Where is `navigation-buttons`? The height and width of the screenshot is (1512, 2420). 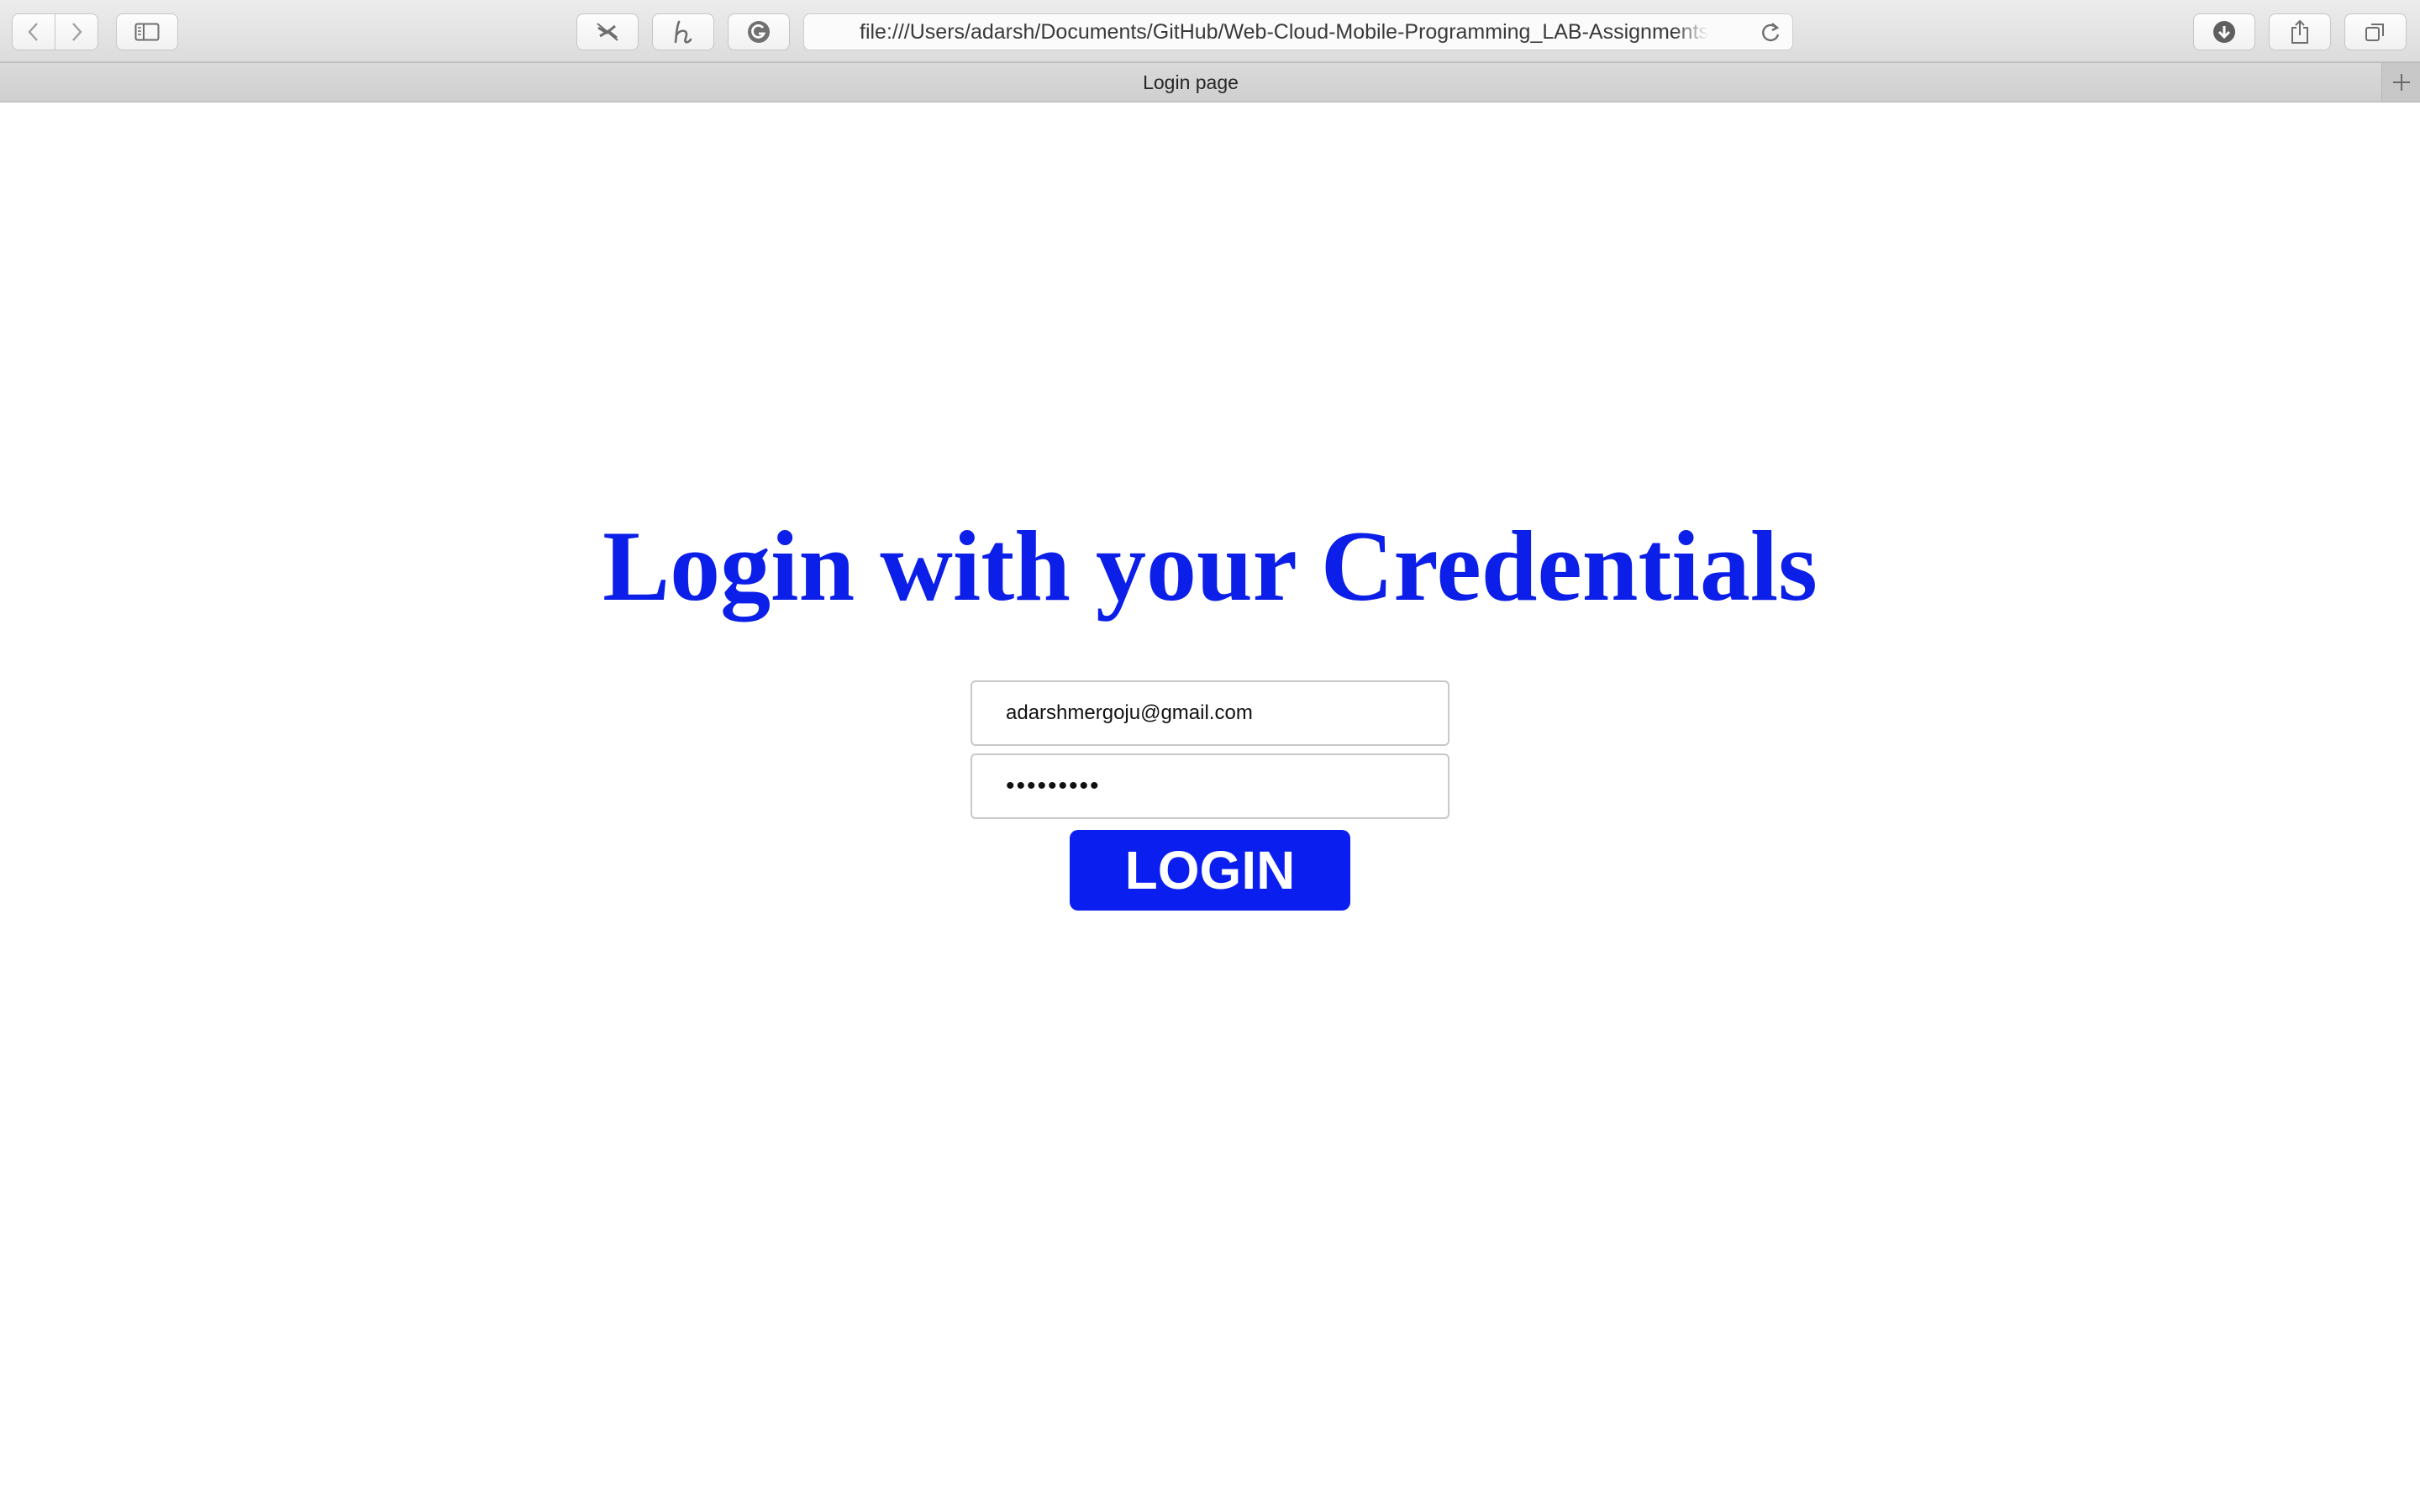
navigation-buttons is located at coordinates (55, 31).